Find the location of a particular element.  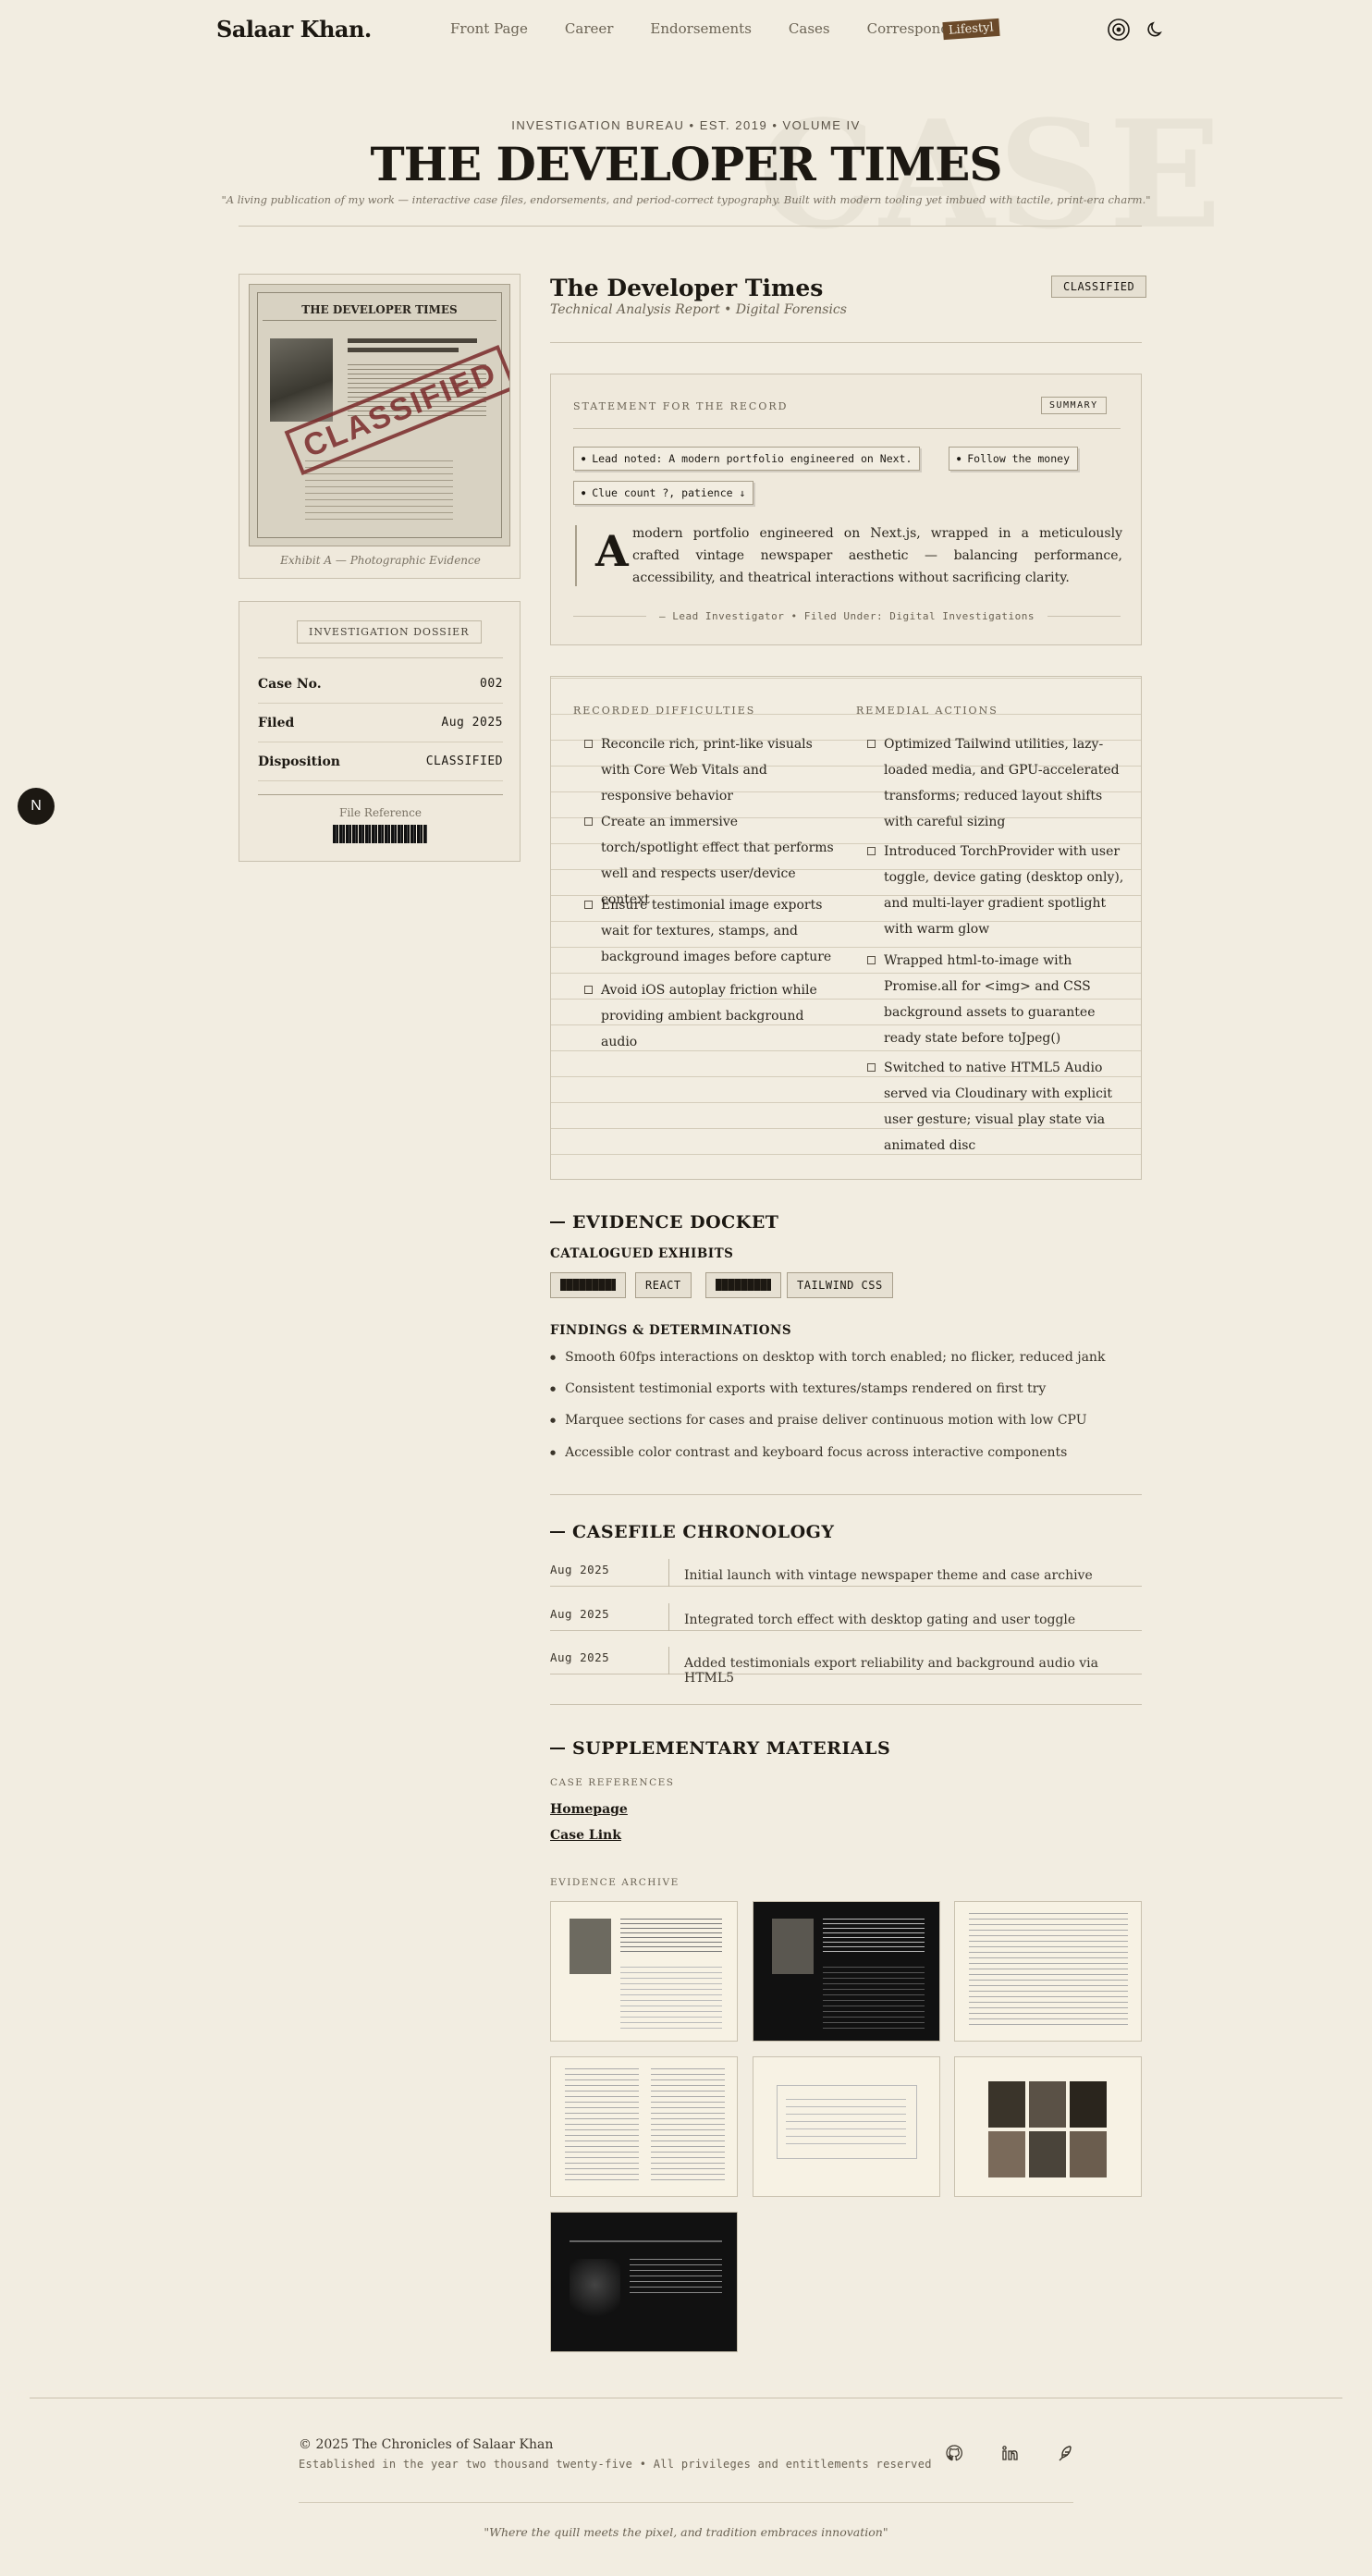

clue-chip: Follow the money is located at coordinates (1014, 459).